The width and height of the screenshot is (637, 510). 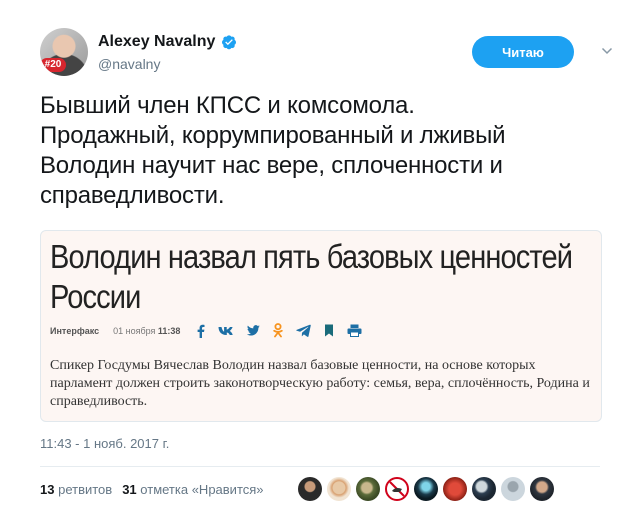 I want to click on author-name-row: Alexey Navalny, so click(x=167, y=42).